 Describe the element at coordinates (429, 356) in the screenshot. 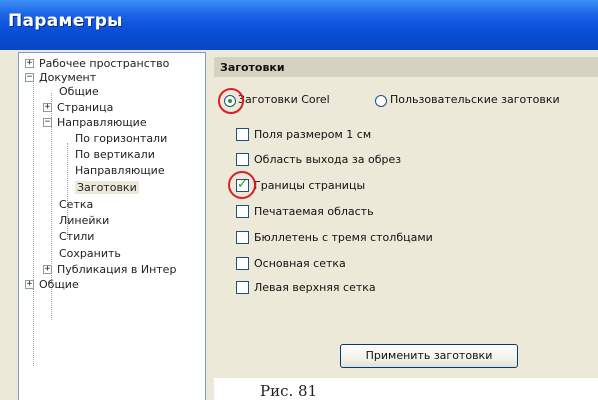

I see `apply-presets-button: Применить заготовки` at that location.